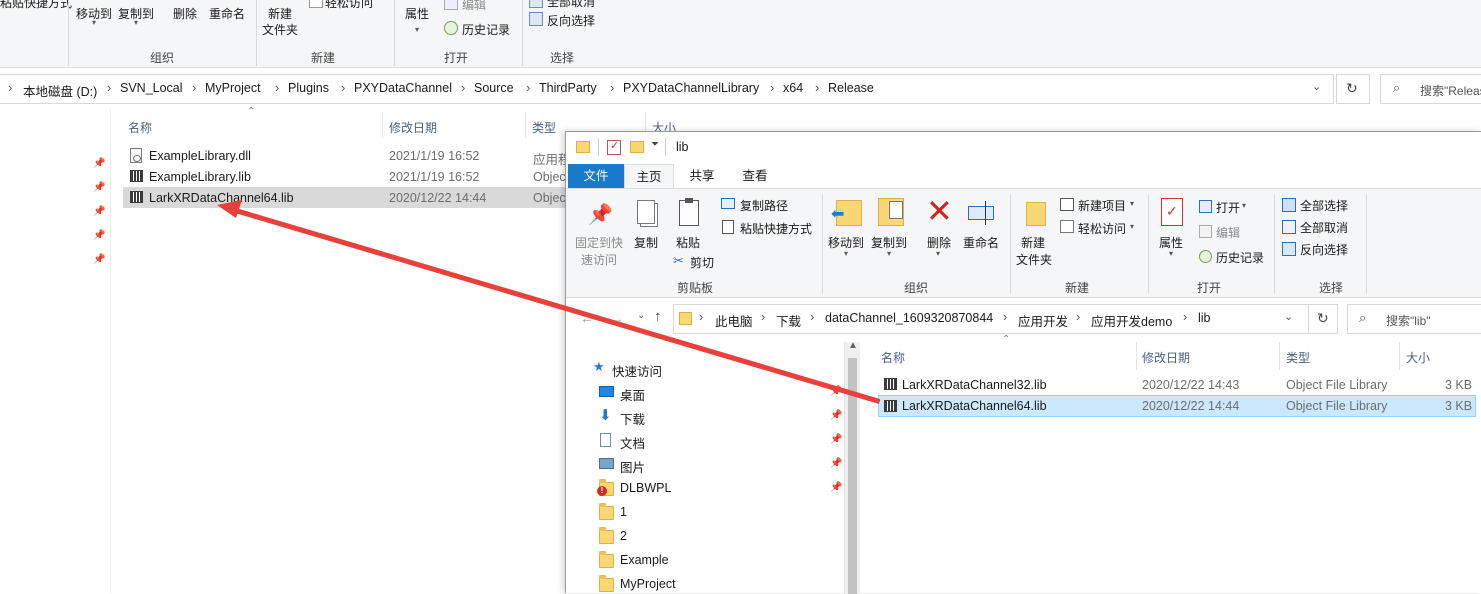 This screenshot has width=1481, height=594. Describe the element at coordinates (658, 316) in the screenshot. I see `up-arrow-icon: ↑` at that location.